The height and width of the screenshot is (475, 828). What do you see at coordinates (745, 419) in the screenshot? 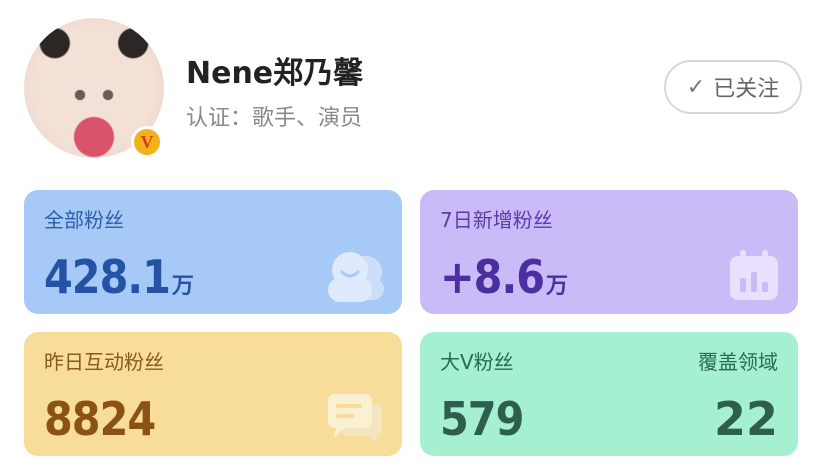
I see `coverage-fields-value: 22` at bounding box center [745, 419].